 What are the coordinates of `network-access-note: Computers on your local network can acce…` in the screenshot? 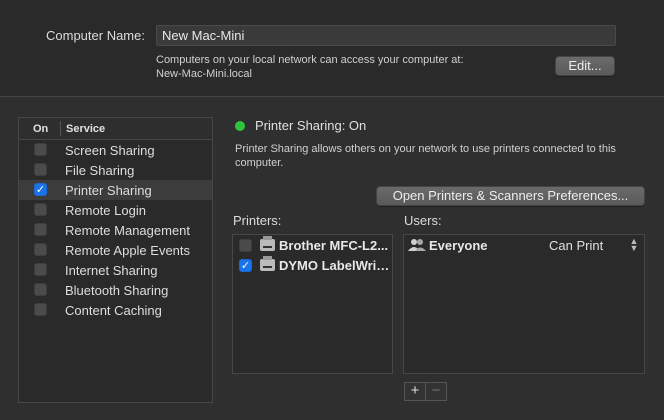 It's located at (310, 60).